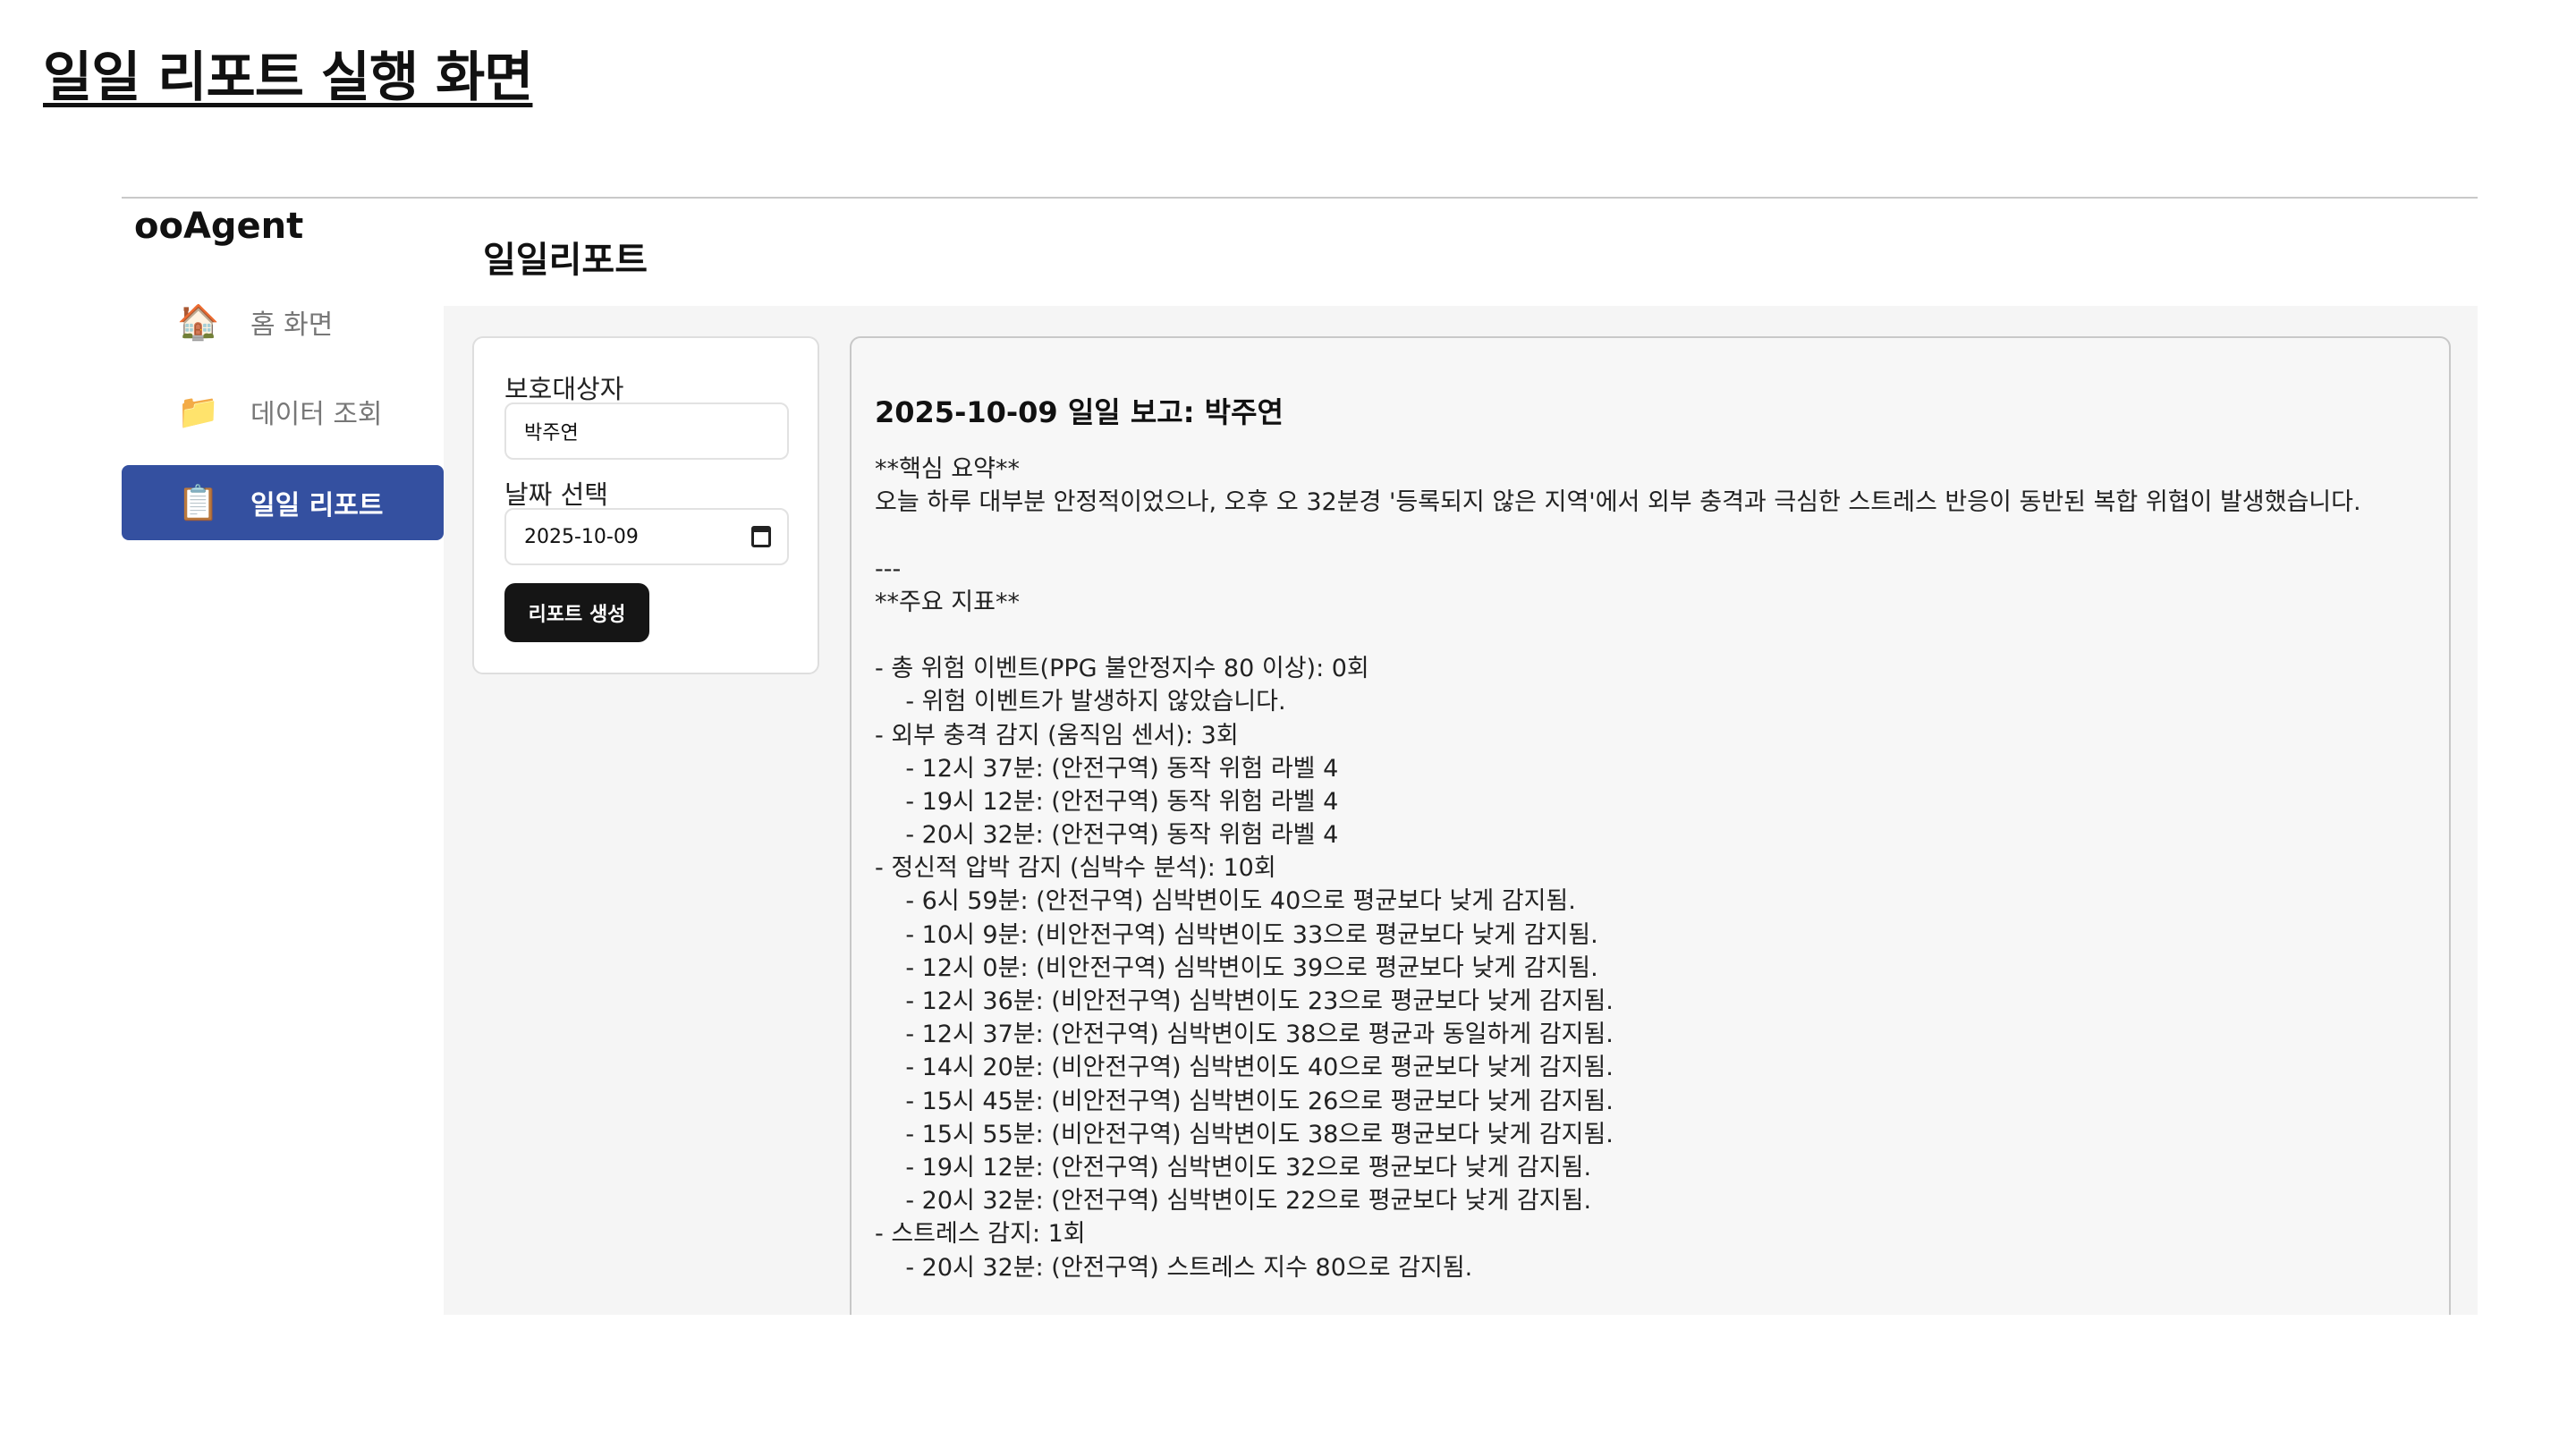  What do you see at coordinates (317, 506) in the screenshot?
I see `sidebar-item-label: 일일 리포트` at bounding box center [317, 506].